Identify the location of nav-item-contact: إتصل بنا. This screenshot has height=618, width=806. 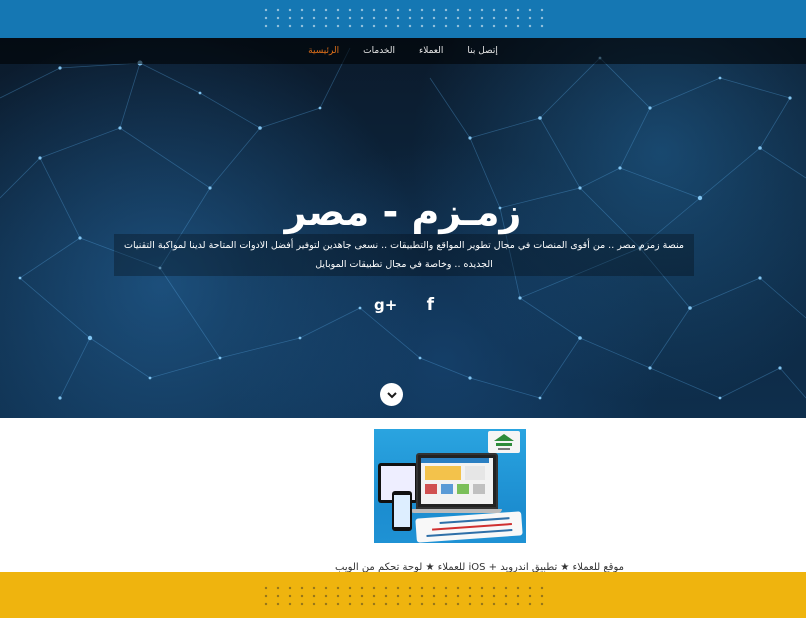
(482, 51).